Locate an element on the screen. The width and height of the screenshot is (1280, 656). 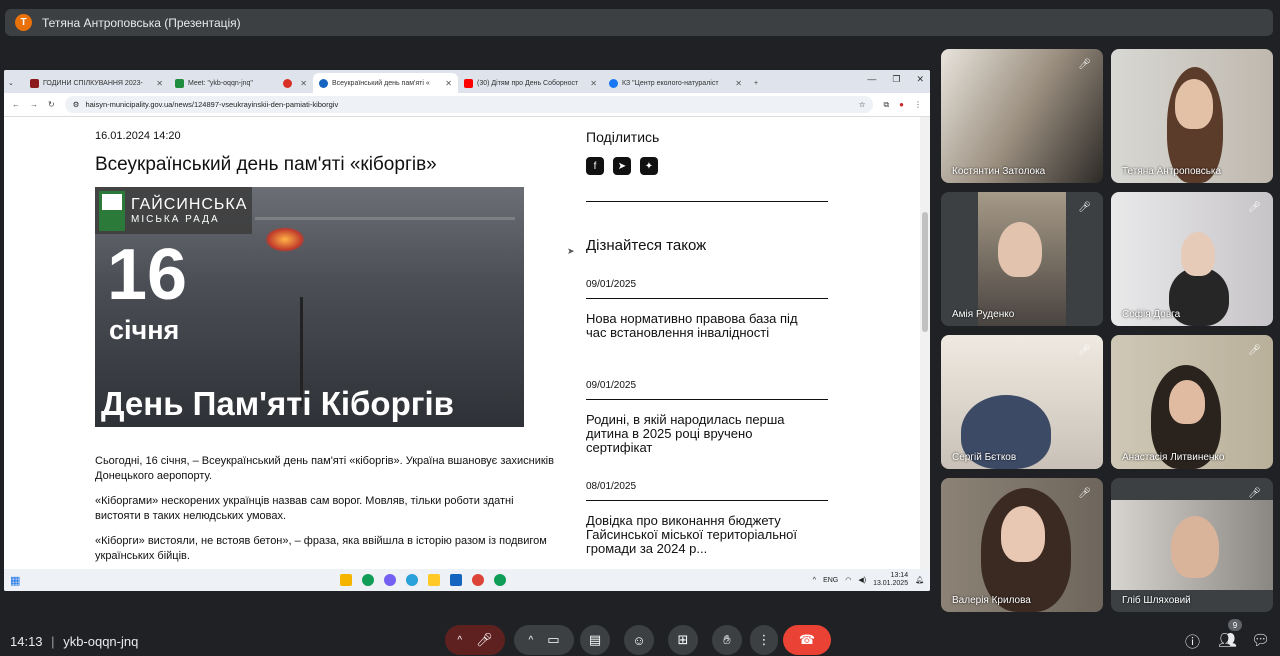
chrome-icon is located at coordinates (478, 580).